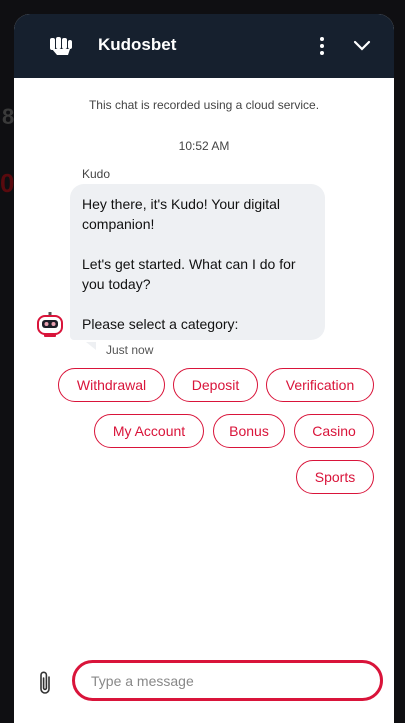 This screenshot has width=405, height=723. What do you see at coordinates (227, 680) in the screenshot?
I see `message-input` at bounding box center [227, 680].